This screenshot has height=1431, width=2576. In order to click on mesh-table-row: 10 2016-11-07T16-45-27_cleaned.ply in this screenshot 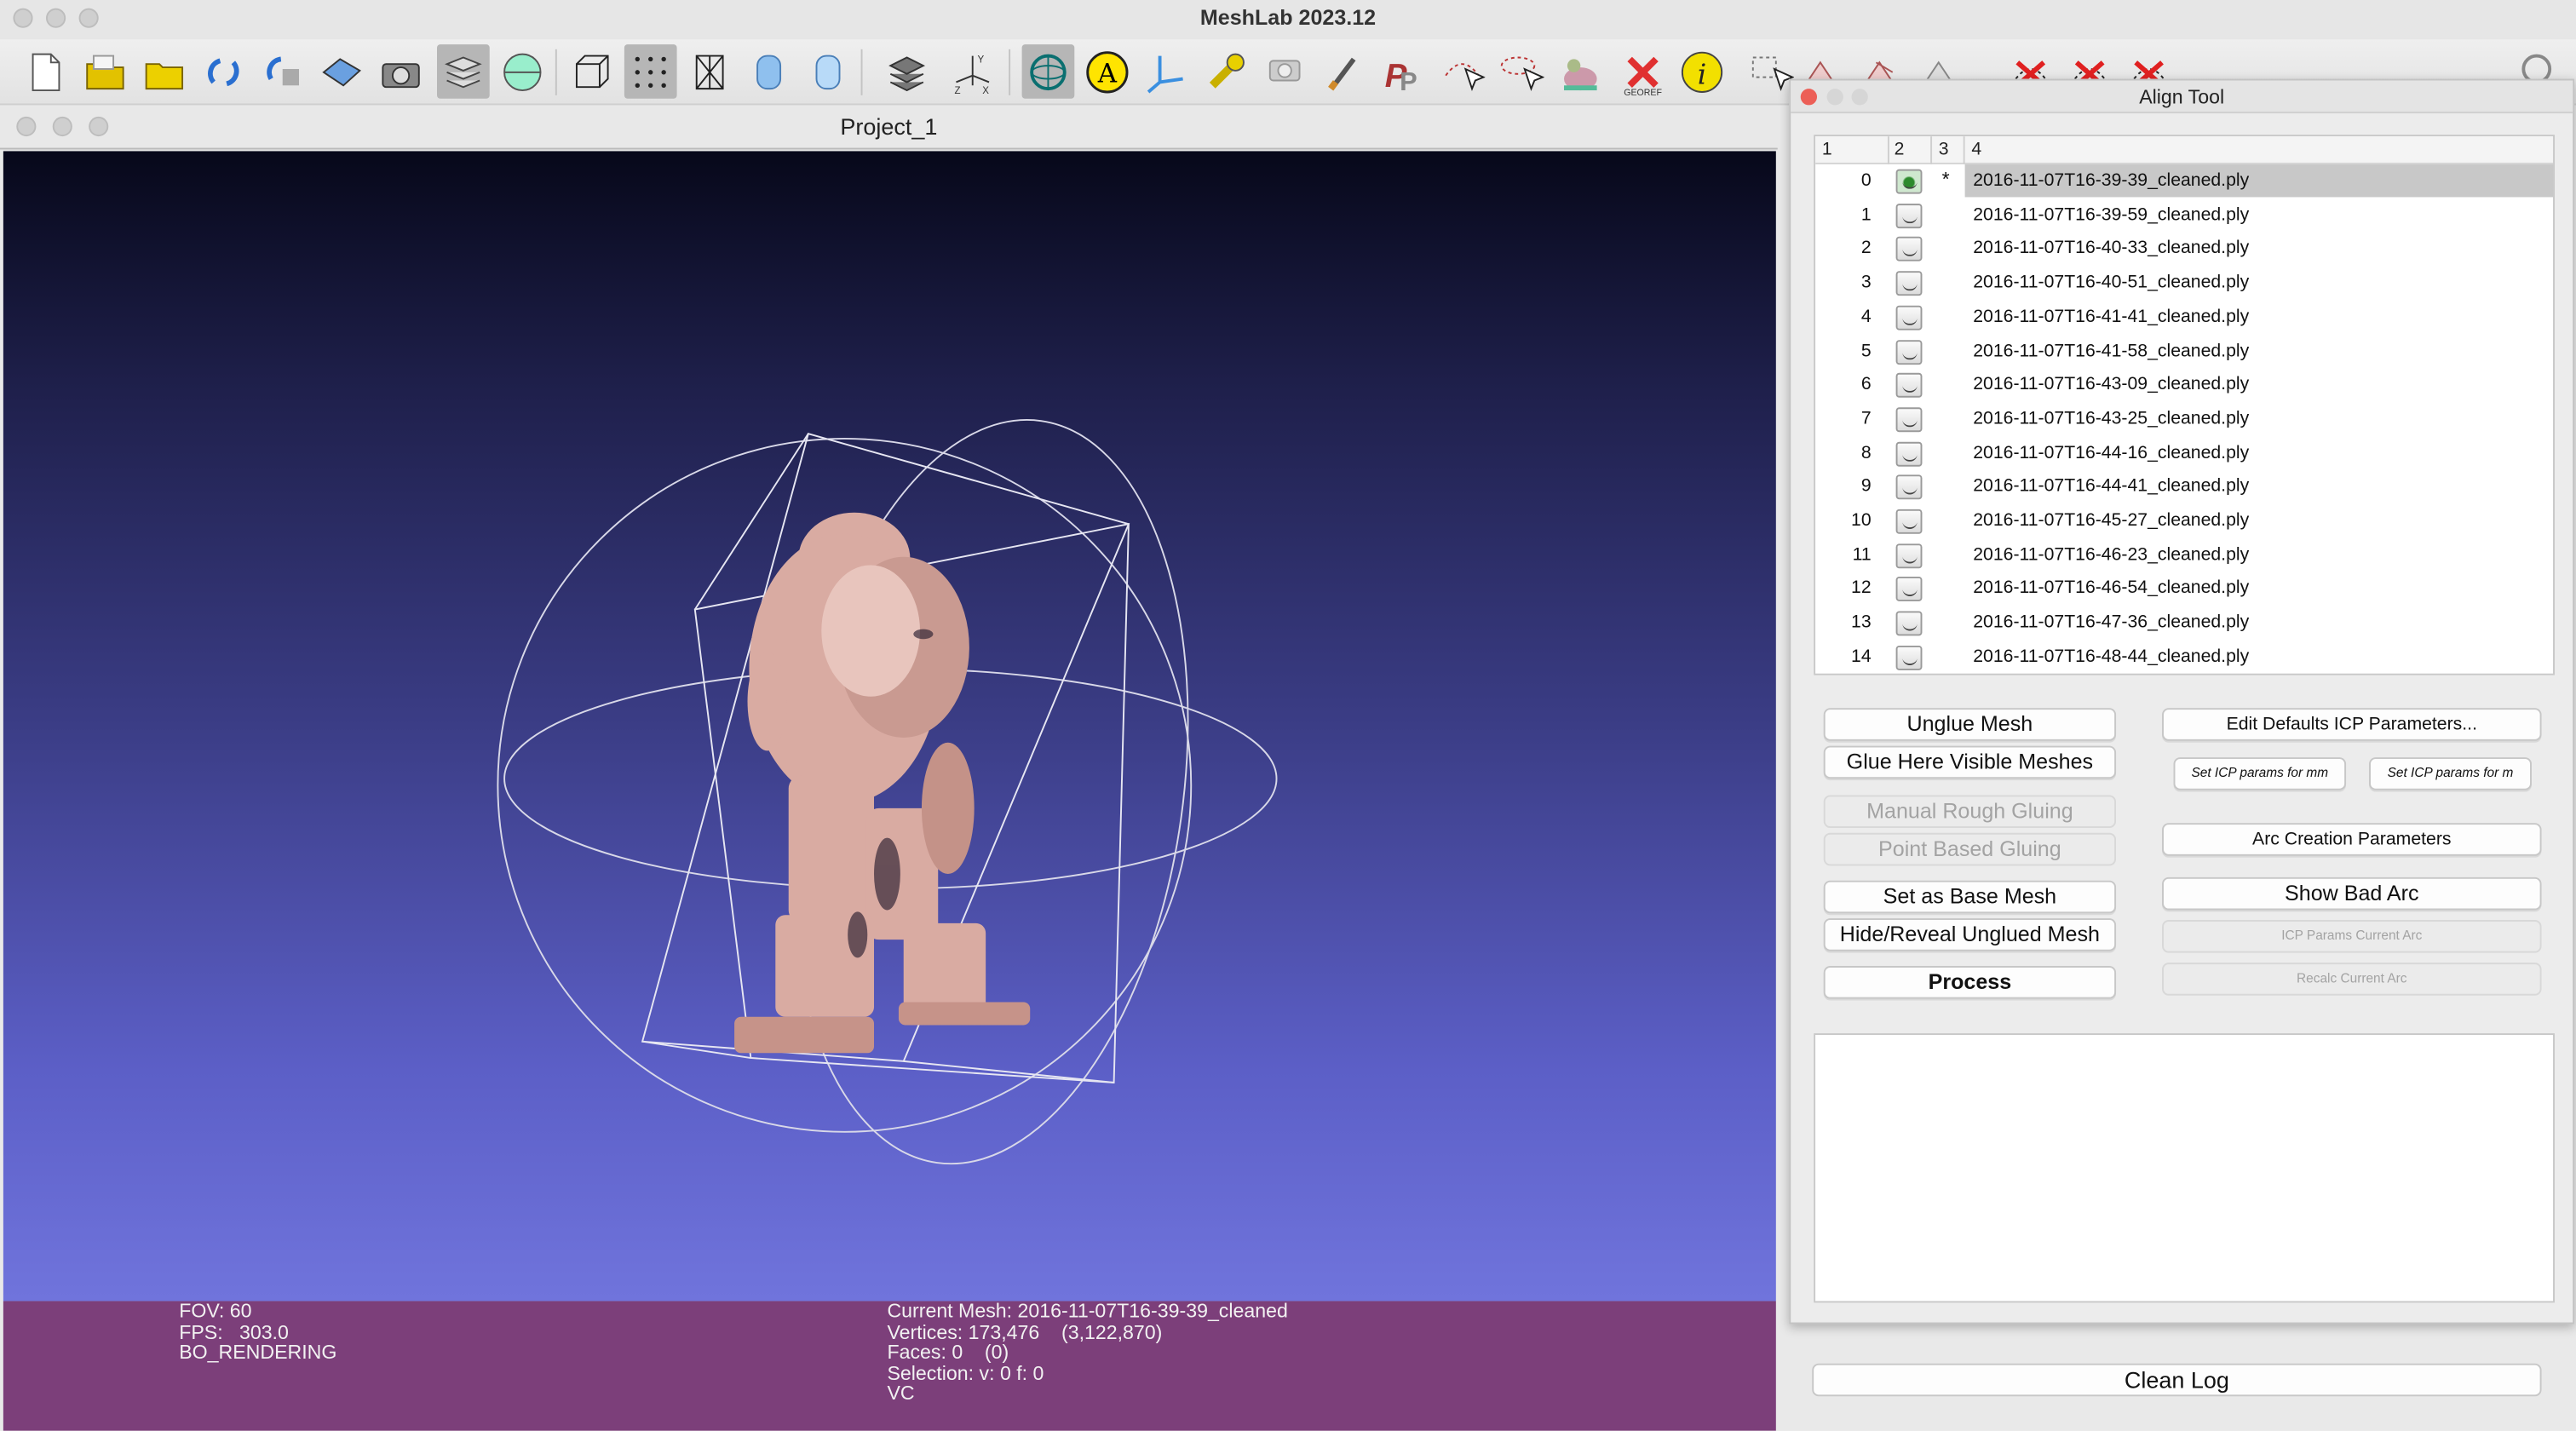, I will do `click(2184, 521)`.